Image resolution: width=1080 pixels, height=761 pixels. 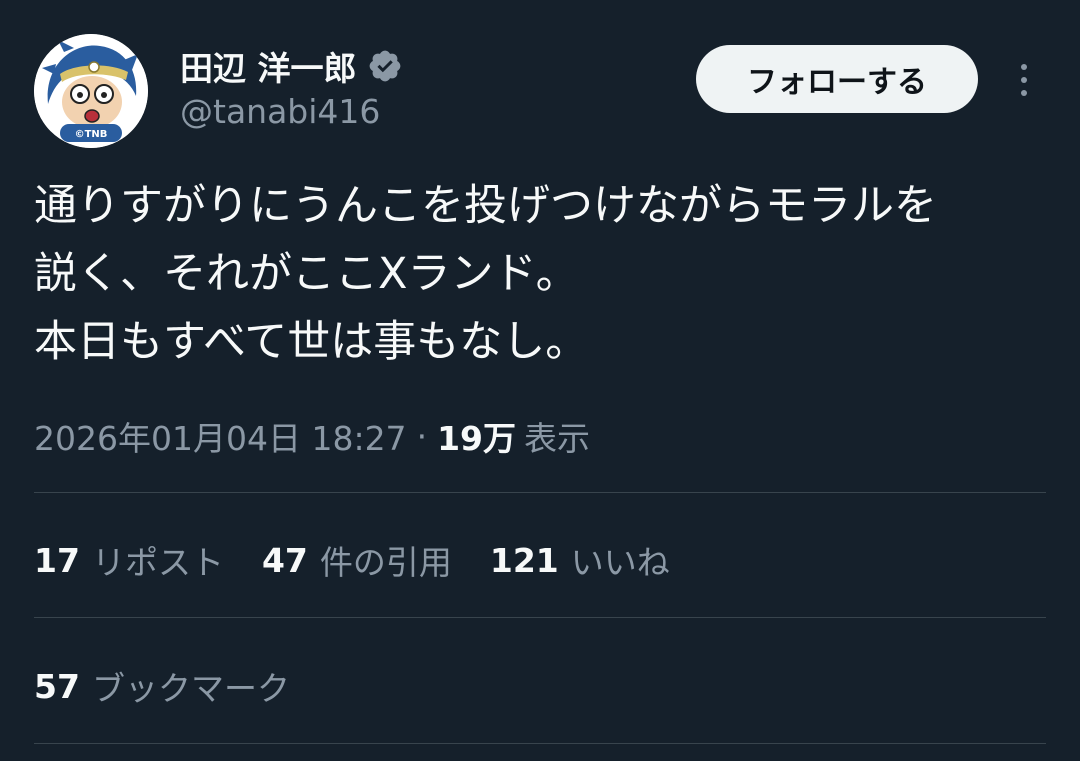 I want to click on reposts-stat: 17 リポスト, so click(x=129, y=560).